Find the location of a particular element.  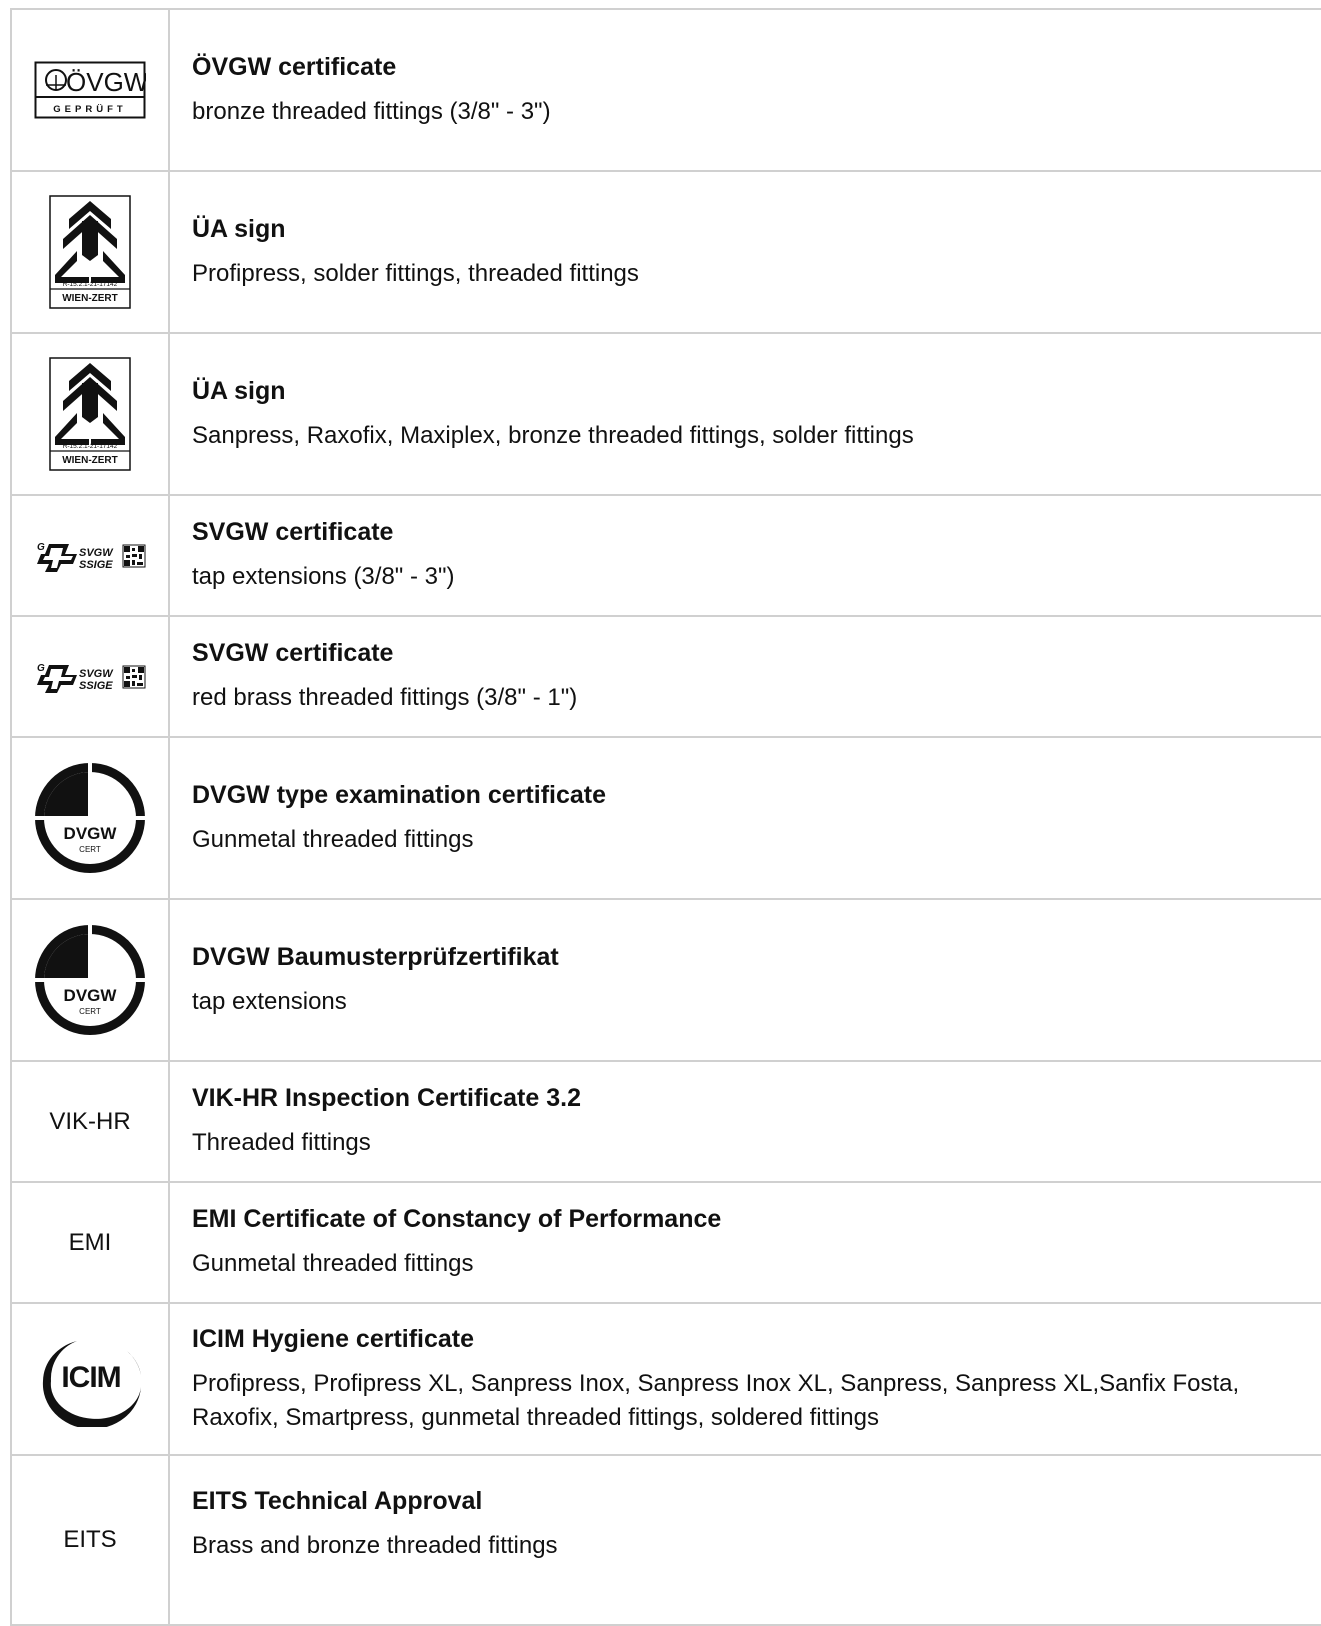

icim-logo-icon: ICIM is located at coordinates (91, 1384).